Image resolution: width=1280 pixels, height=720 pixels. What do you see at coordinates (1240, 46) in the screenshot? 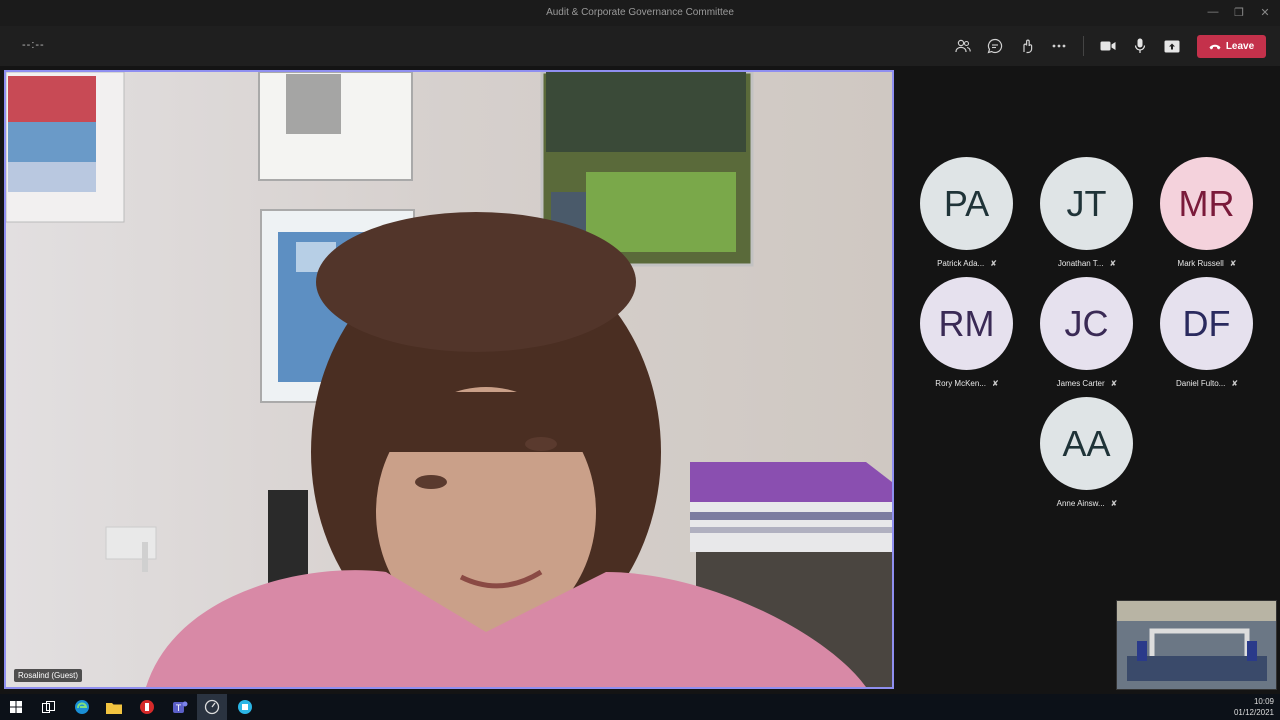
I see `leave-label: Leave` at bounding box center [1240, 46].